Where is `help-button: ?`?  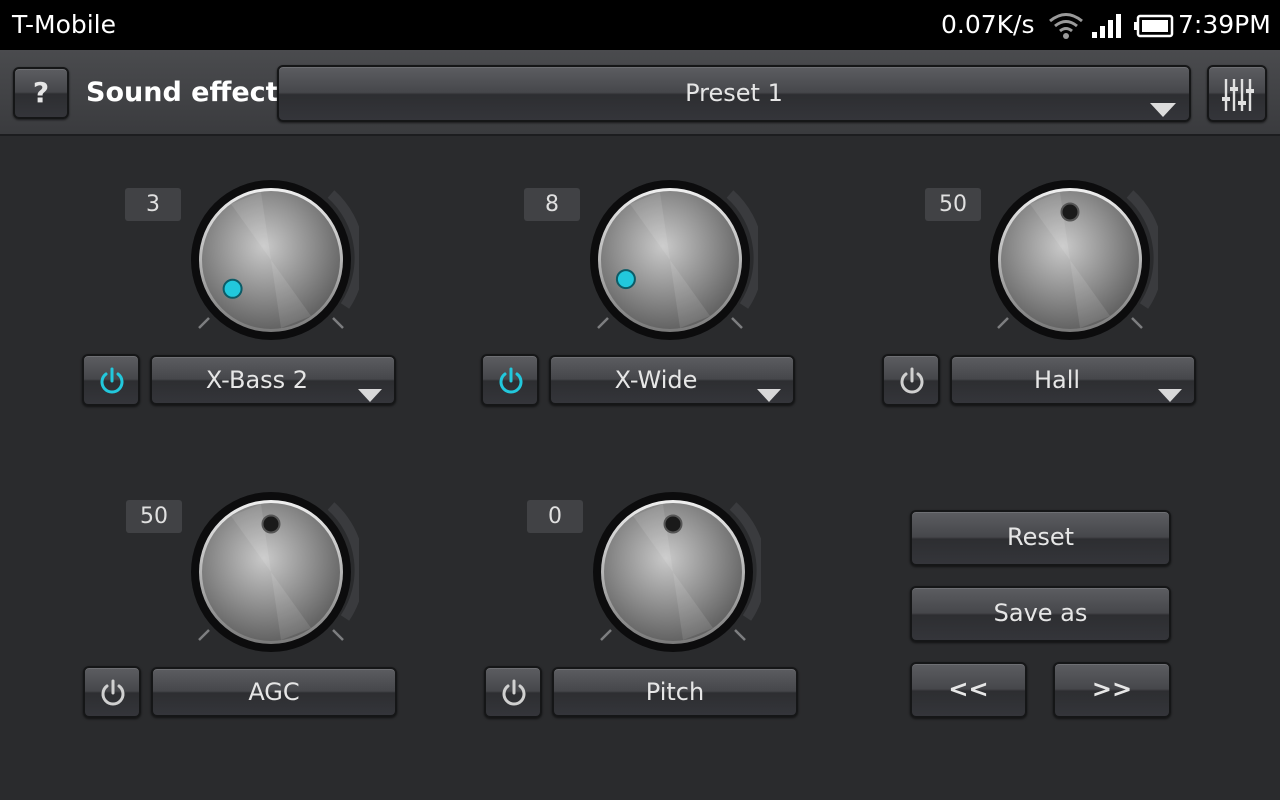
help-button: ? is located at coordinates (41, 93).